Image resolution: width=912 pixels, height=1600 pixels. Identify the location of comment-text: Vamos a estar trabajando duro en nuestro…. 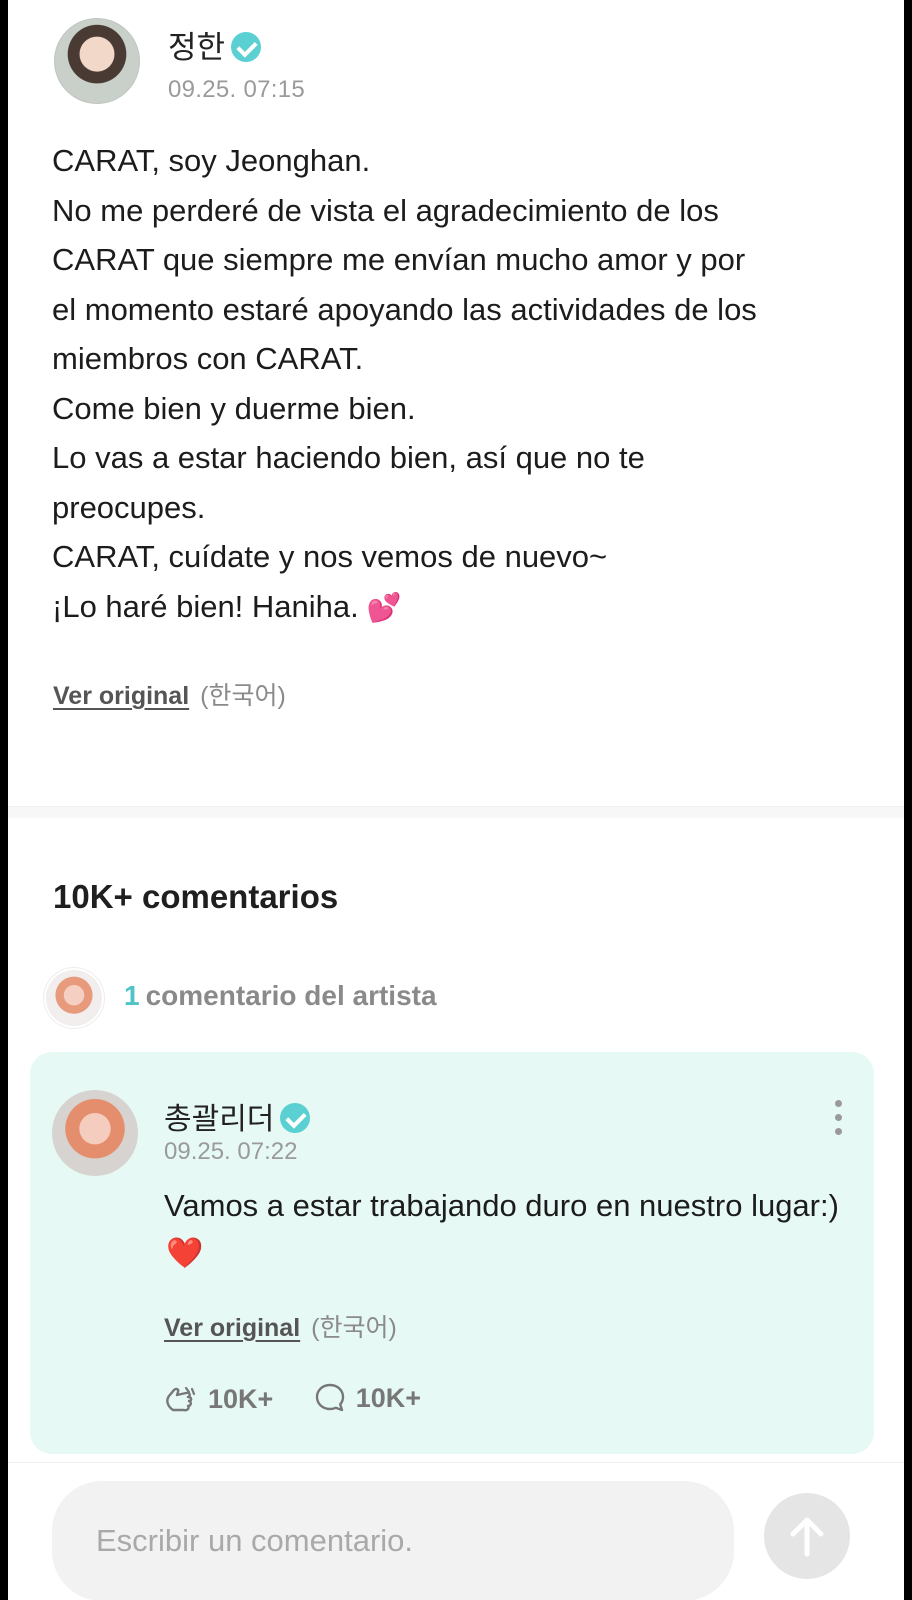
(504, 1229).